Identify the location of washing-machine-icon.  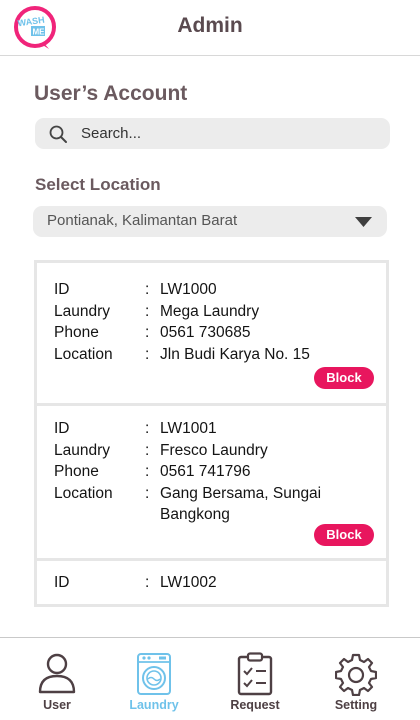
(154, 674).